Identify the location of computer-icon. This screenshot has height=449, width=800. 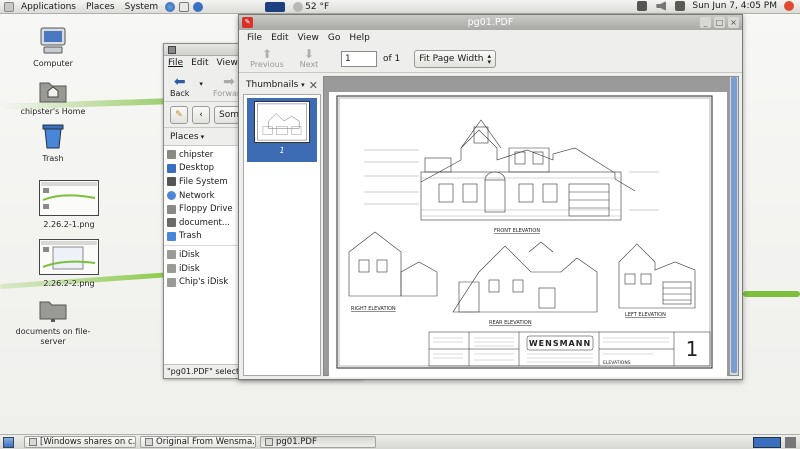
(53, 40).